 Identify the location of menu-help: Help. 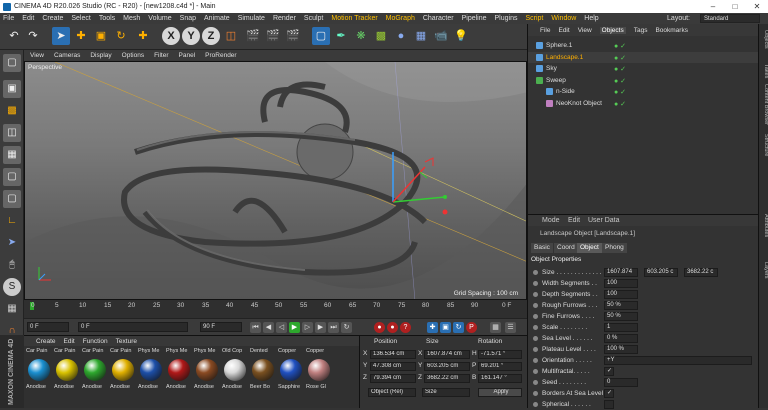
(591, 18).